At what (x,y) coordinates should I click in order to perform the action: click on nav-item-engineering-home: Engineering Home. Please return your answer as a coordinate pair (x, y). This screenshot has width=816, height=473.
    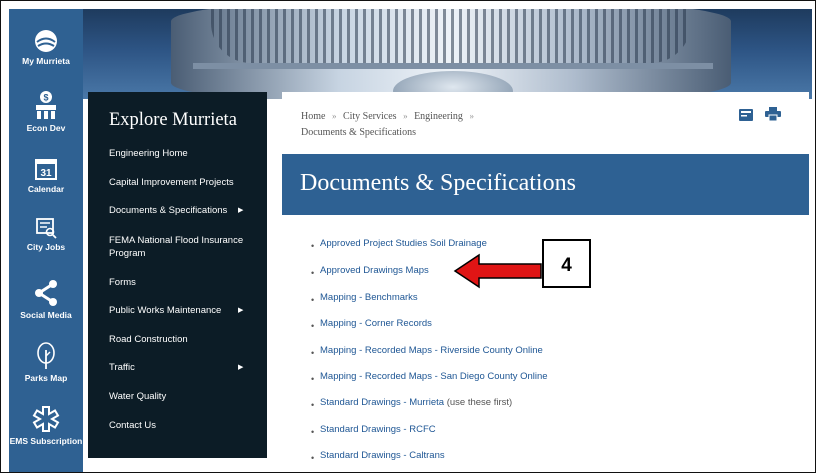
    Looking at the image, I should click on (184, 153).